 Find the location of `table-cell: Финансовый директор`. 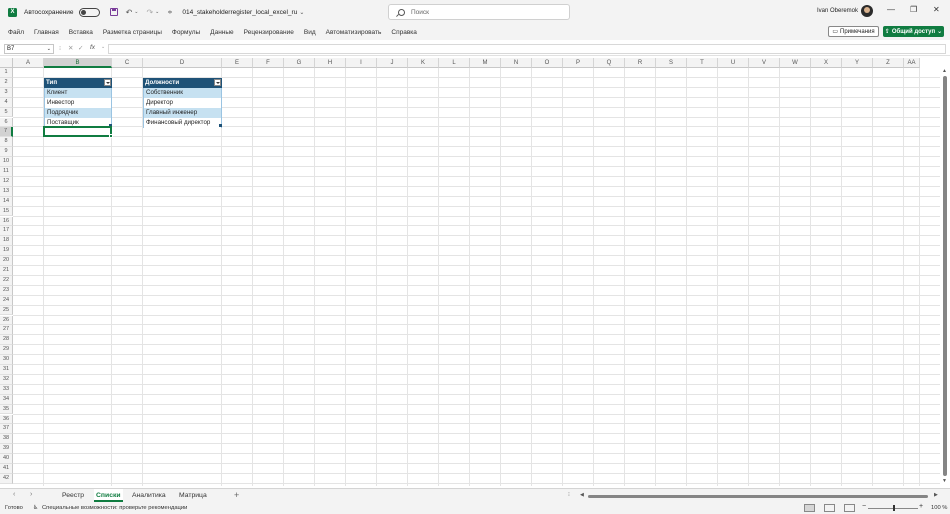

table-cell: Финансовый директор is located at coordinates (182, 122).